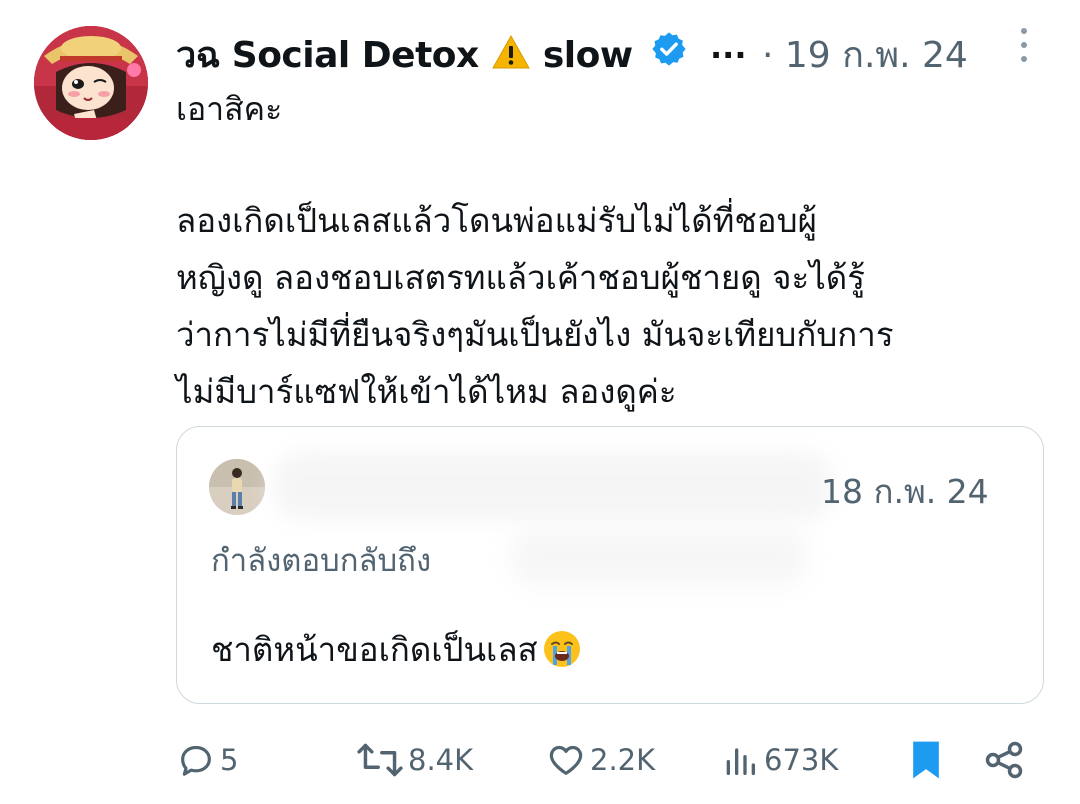 Image resolution: width=1080 pixels, height=804 pixels. I want to click on avatar-image, so click(91, 83).